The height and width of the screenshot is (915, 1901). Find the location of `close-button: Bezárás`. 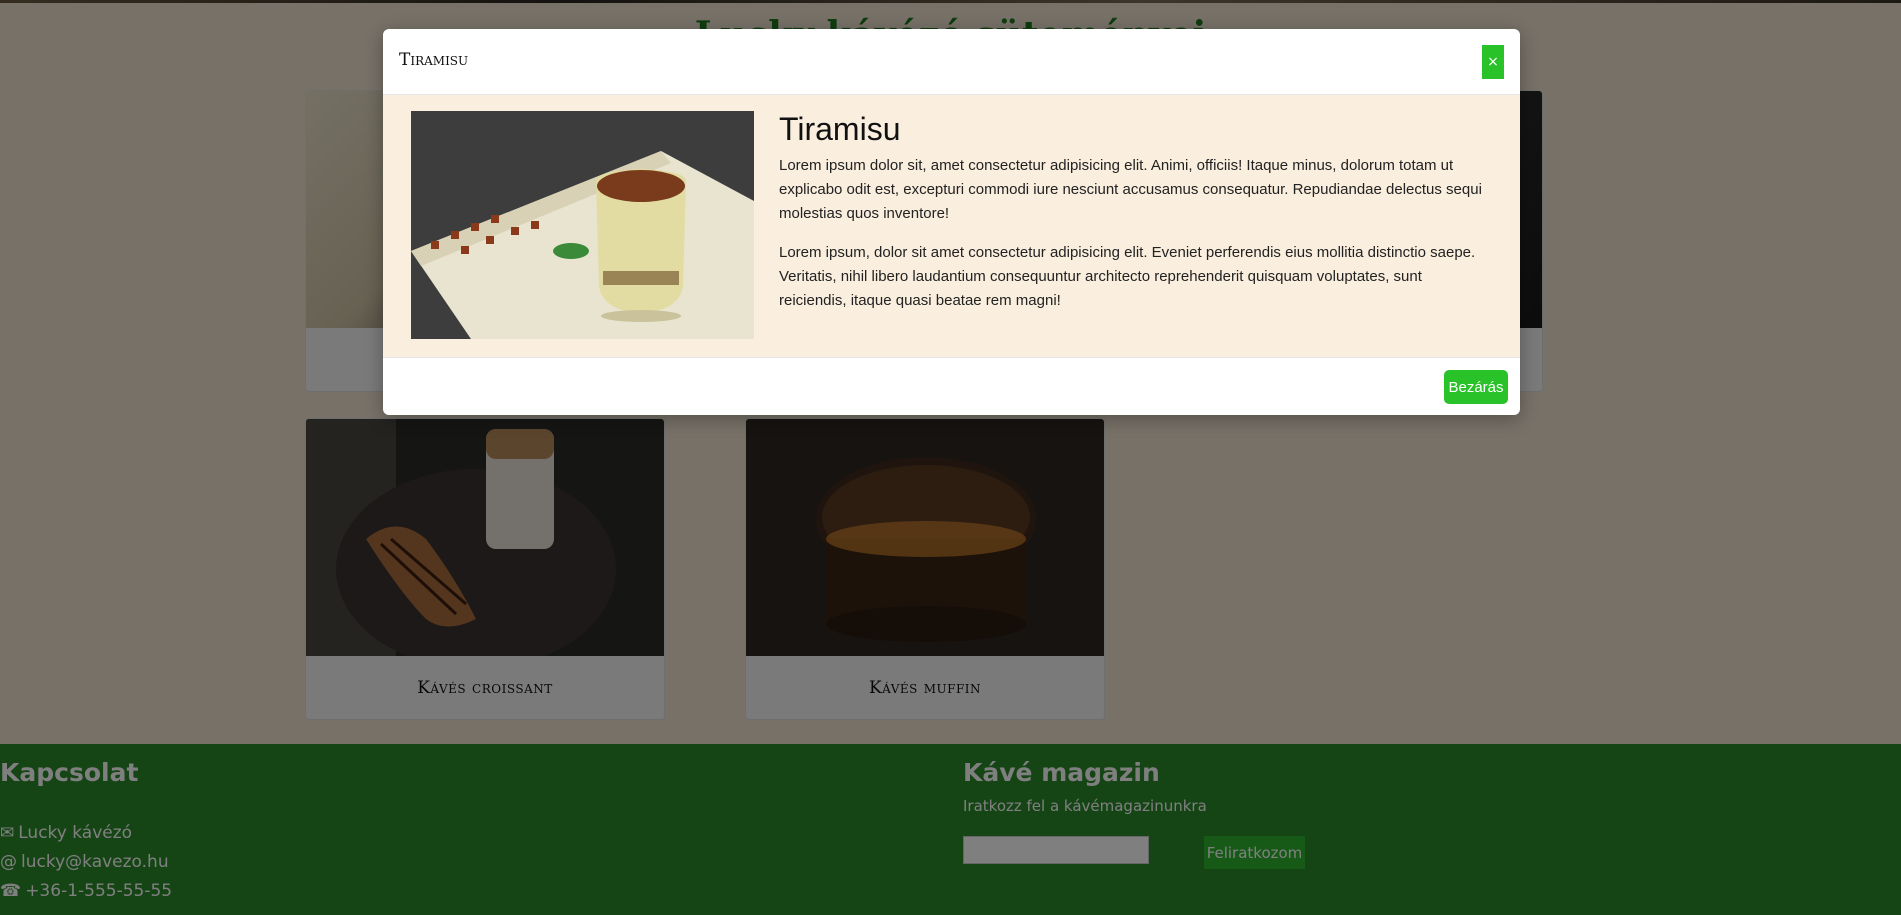

close-button: Bezárás is located at coordinates (1476, 387).